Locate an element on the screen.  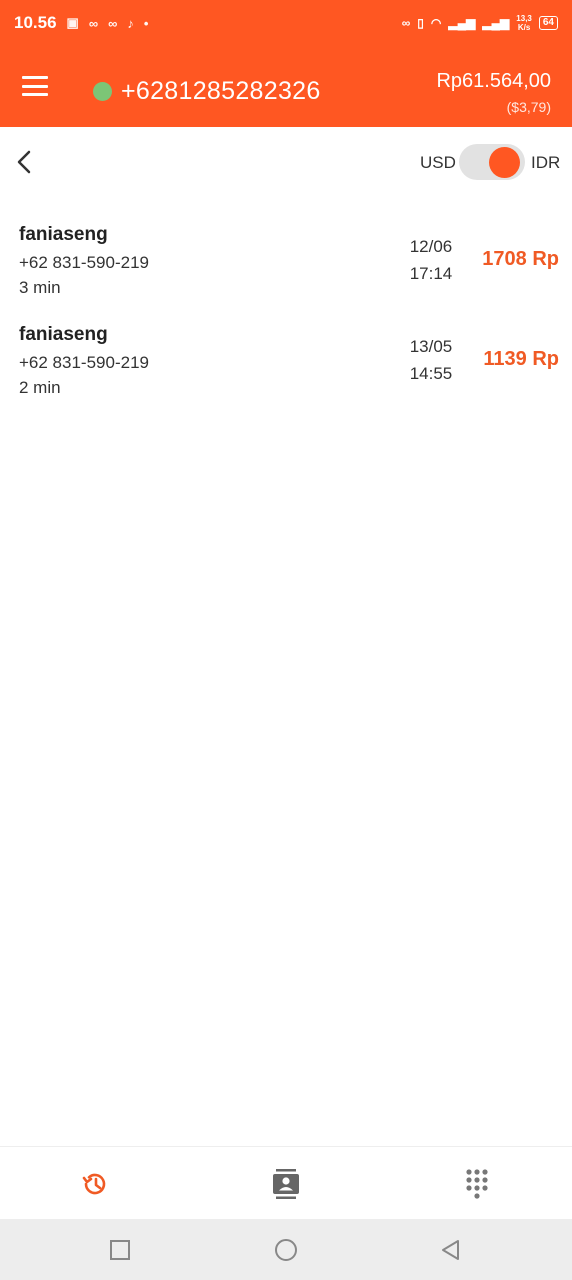
balance-usd-amount: ($3,79) is located at coordinates (528, 107).